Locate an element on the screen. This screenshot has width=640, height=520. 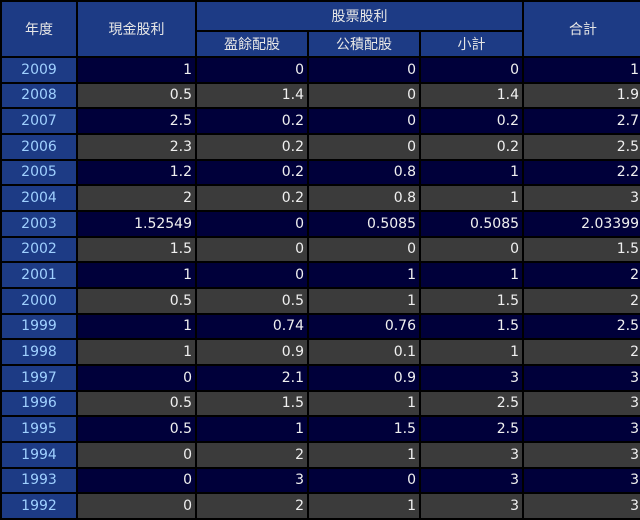
year-cell: 1999 is located at coordinates (39, 326).